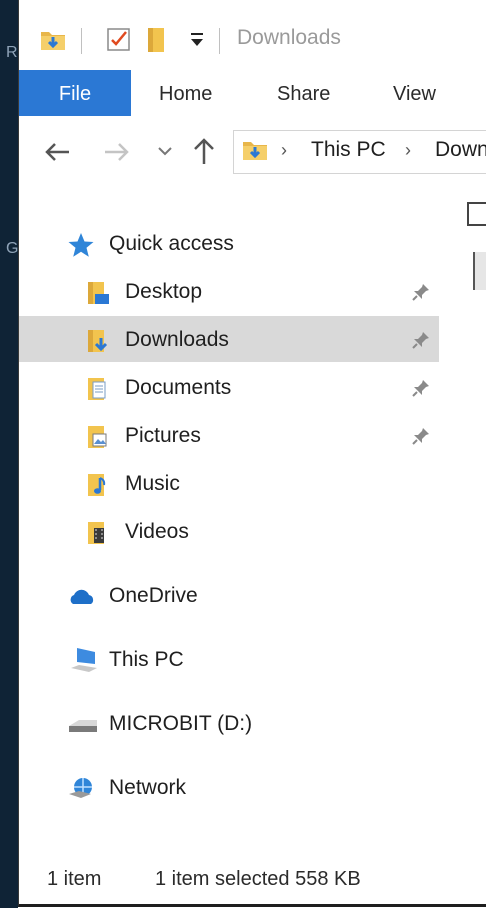 Image resolution: width=486 pixels, height=908 pixels. I want to click on nav-label: MICROBIT (D:), so click(181, 723).